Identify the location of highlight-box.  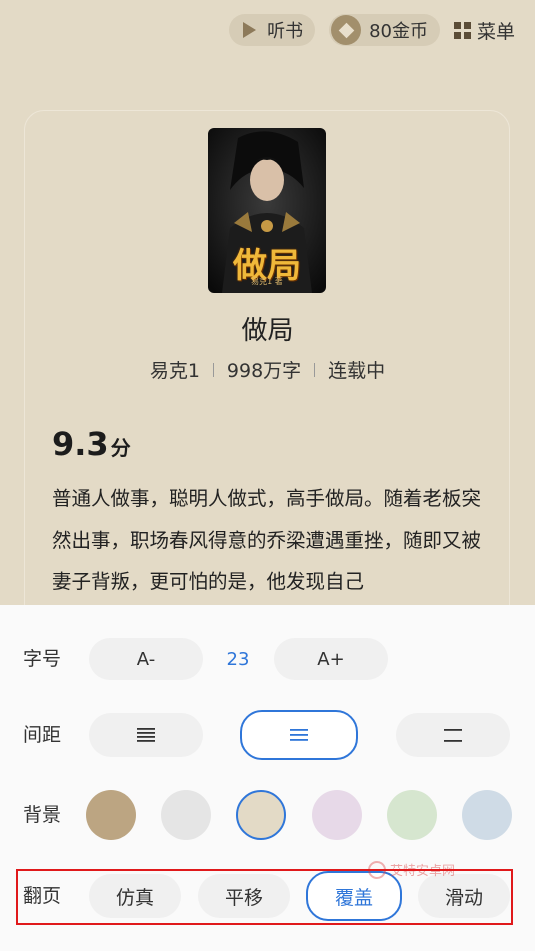
(264, 897).